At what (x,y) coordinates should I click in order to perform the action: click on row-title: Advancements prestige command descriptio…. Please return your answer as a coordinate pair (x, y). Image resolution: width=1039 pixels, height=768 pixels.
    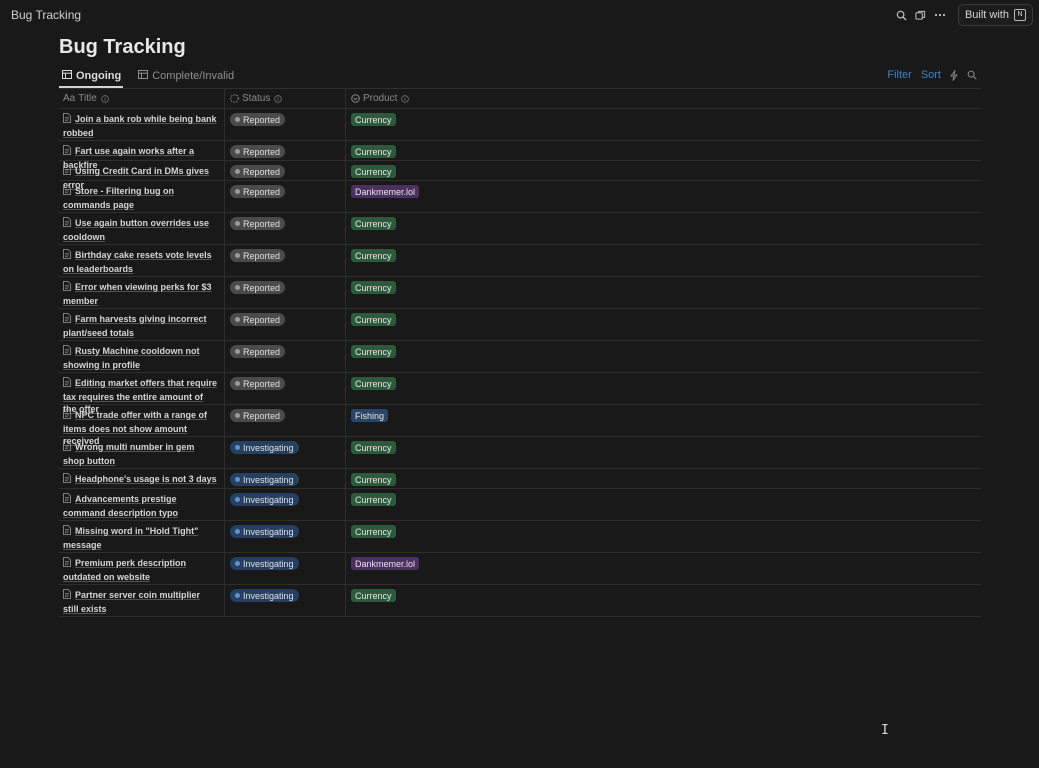
    Looking at the image, I should click on (120, 506).